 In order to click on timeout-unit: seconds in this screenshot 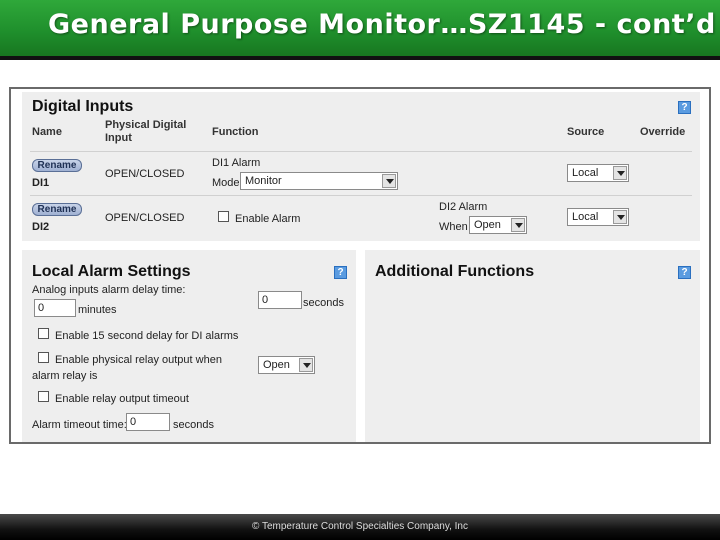, I will do `click(193, 425)`.